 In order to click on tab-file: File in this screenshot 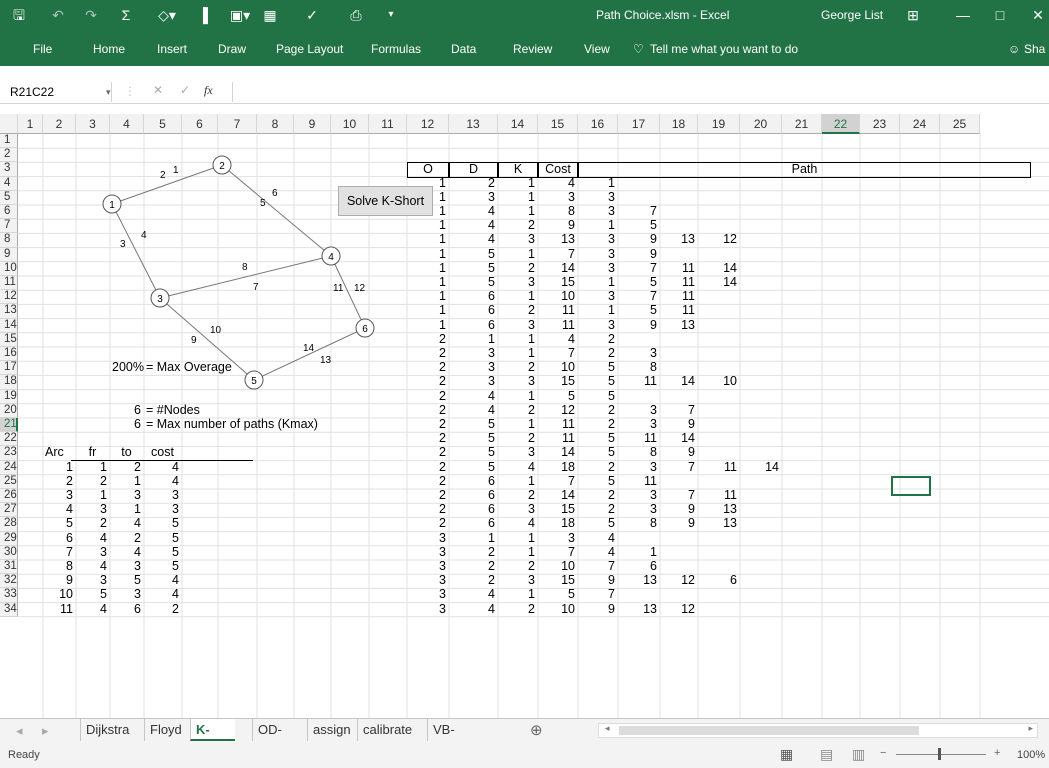, I will do `click(42, 49)`.